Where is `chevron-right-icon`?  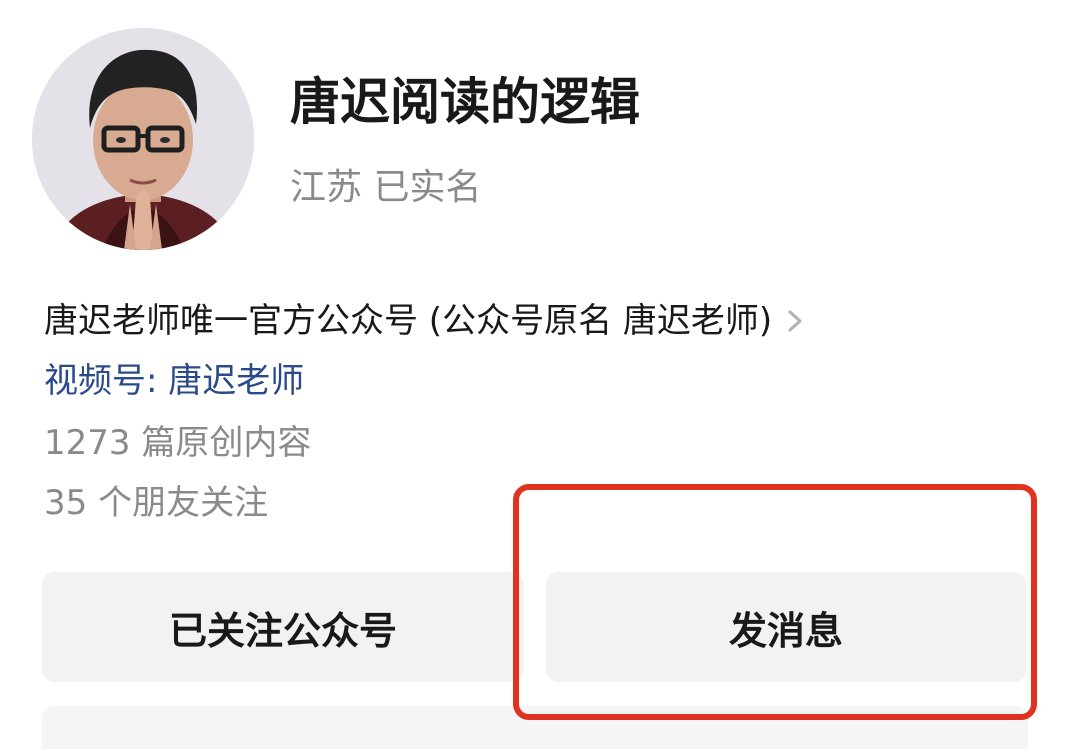 chevron-right-icon is located at coordinates (795, 321).